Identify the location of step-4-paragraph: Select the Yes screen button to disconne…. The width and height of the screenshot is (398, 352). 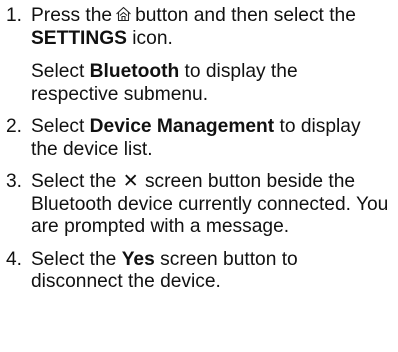
(210, 271).